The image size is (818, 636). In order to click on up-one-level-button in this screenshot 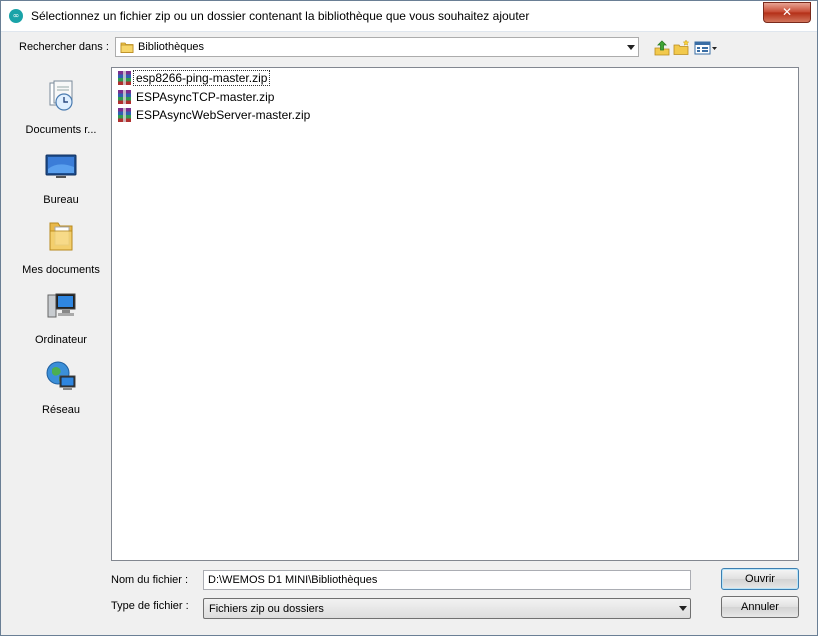, I will do `click(662, 48)`.